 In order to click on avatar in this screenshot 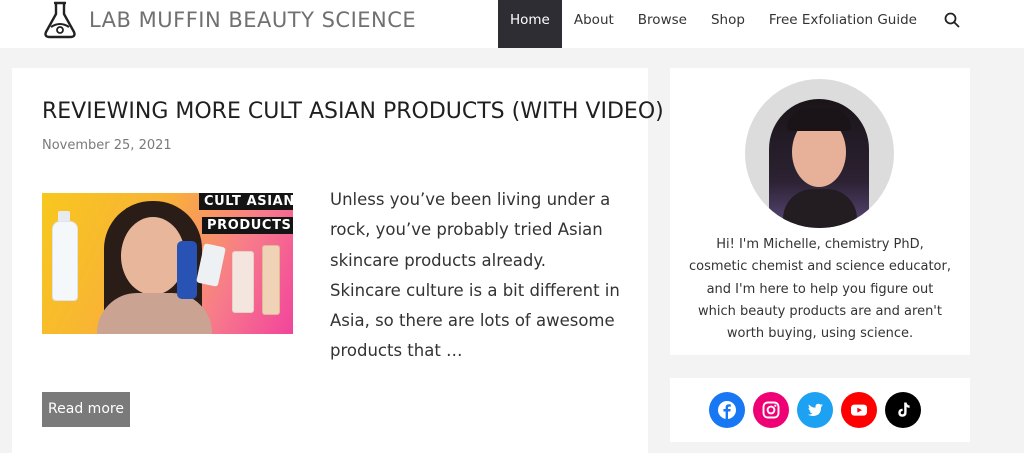, I will do `click(819, 153)`.